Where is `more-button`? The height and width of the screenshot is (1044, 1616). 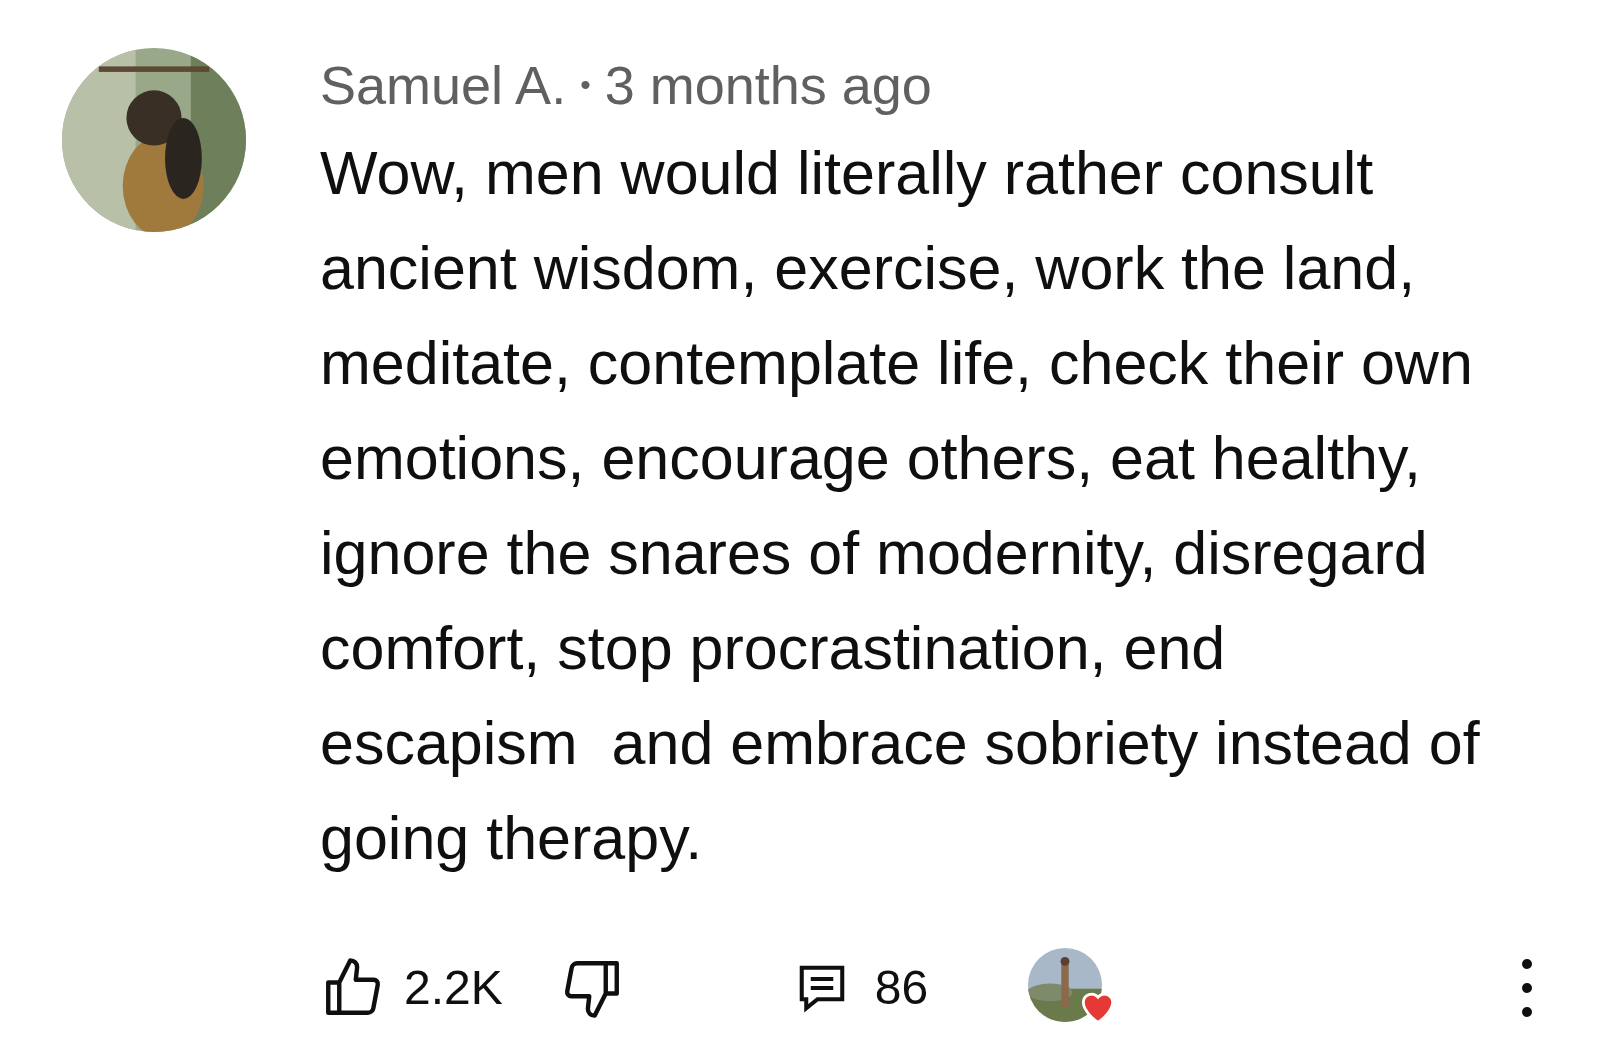
more-button is located at coordinates (1527, 988).